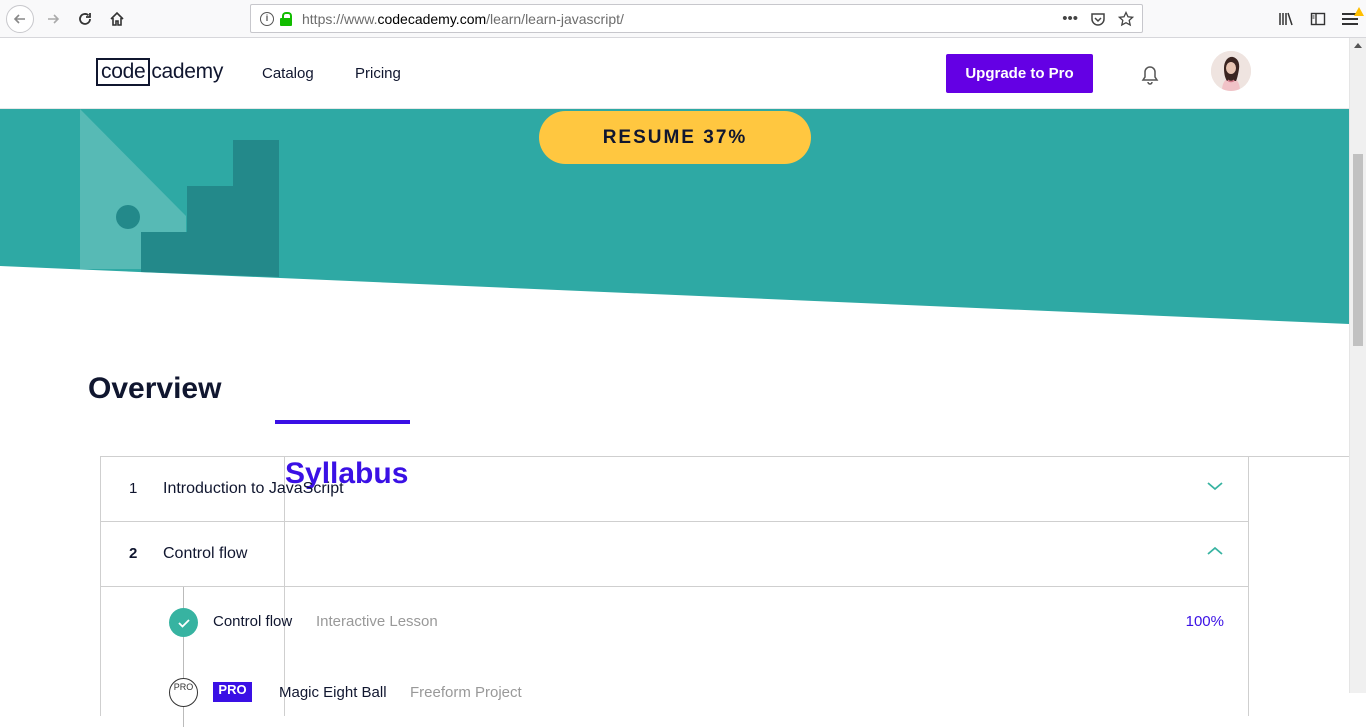 The height and width of the screenshot is (727, 1366). What do you see at coordinates (205, 553) in the screenshot?
I see `module-title: Control flow` at bounding box center [205, 553].